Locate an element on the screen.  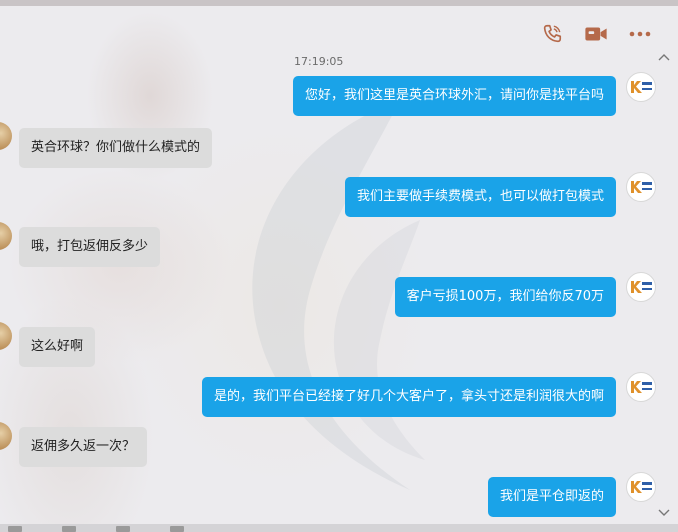
input-toolbar-icons is located at coordinates (96, 529).